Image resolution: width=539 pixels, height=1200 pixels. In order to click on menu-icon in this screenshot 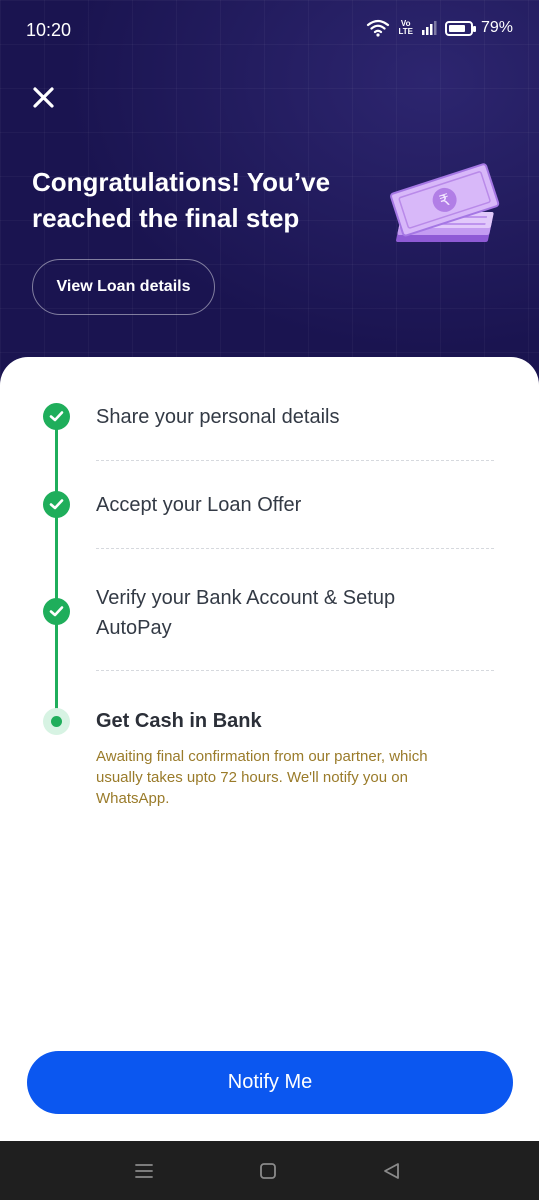, I will do `click(144, 1171)`.